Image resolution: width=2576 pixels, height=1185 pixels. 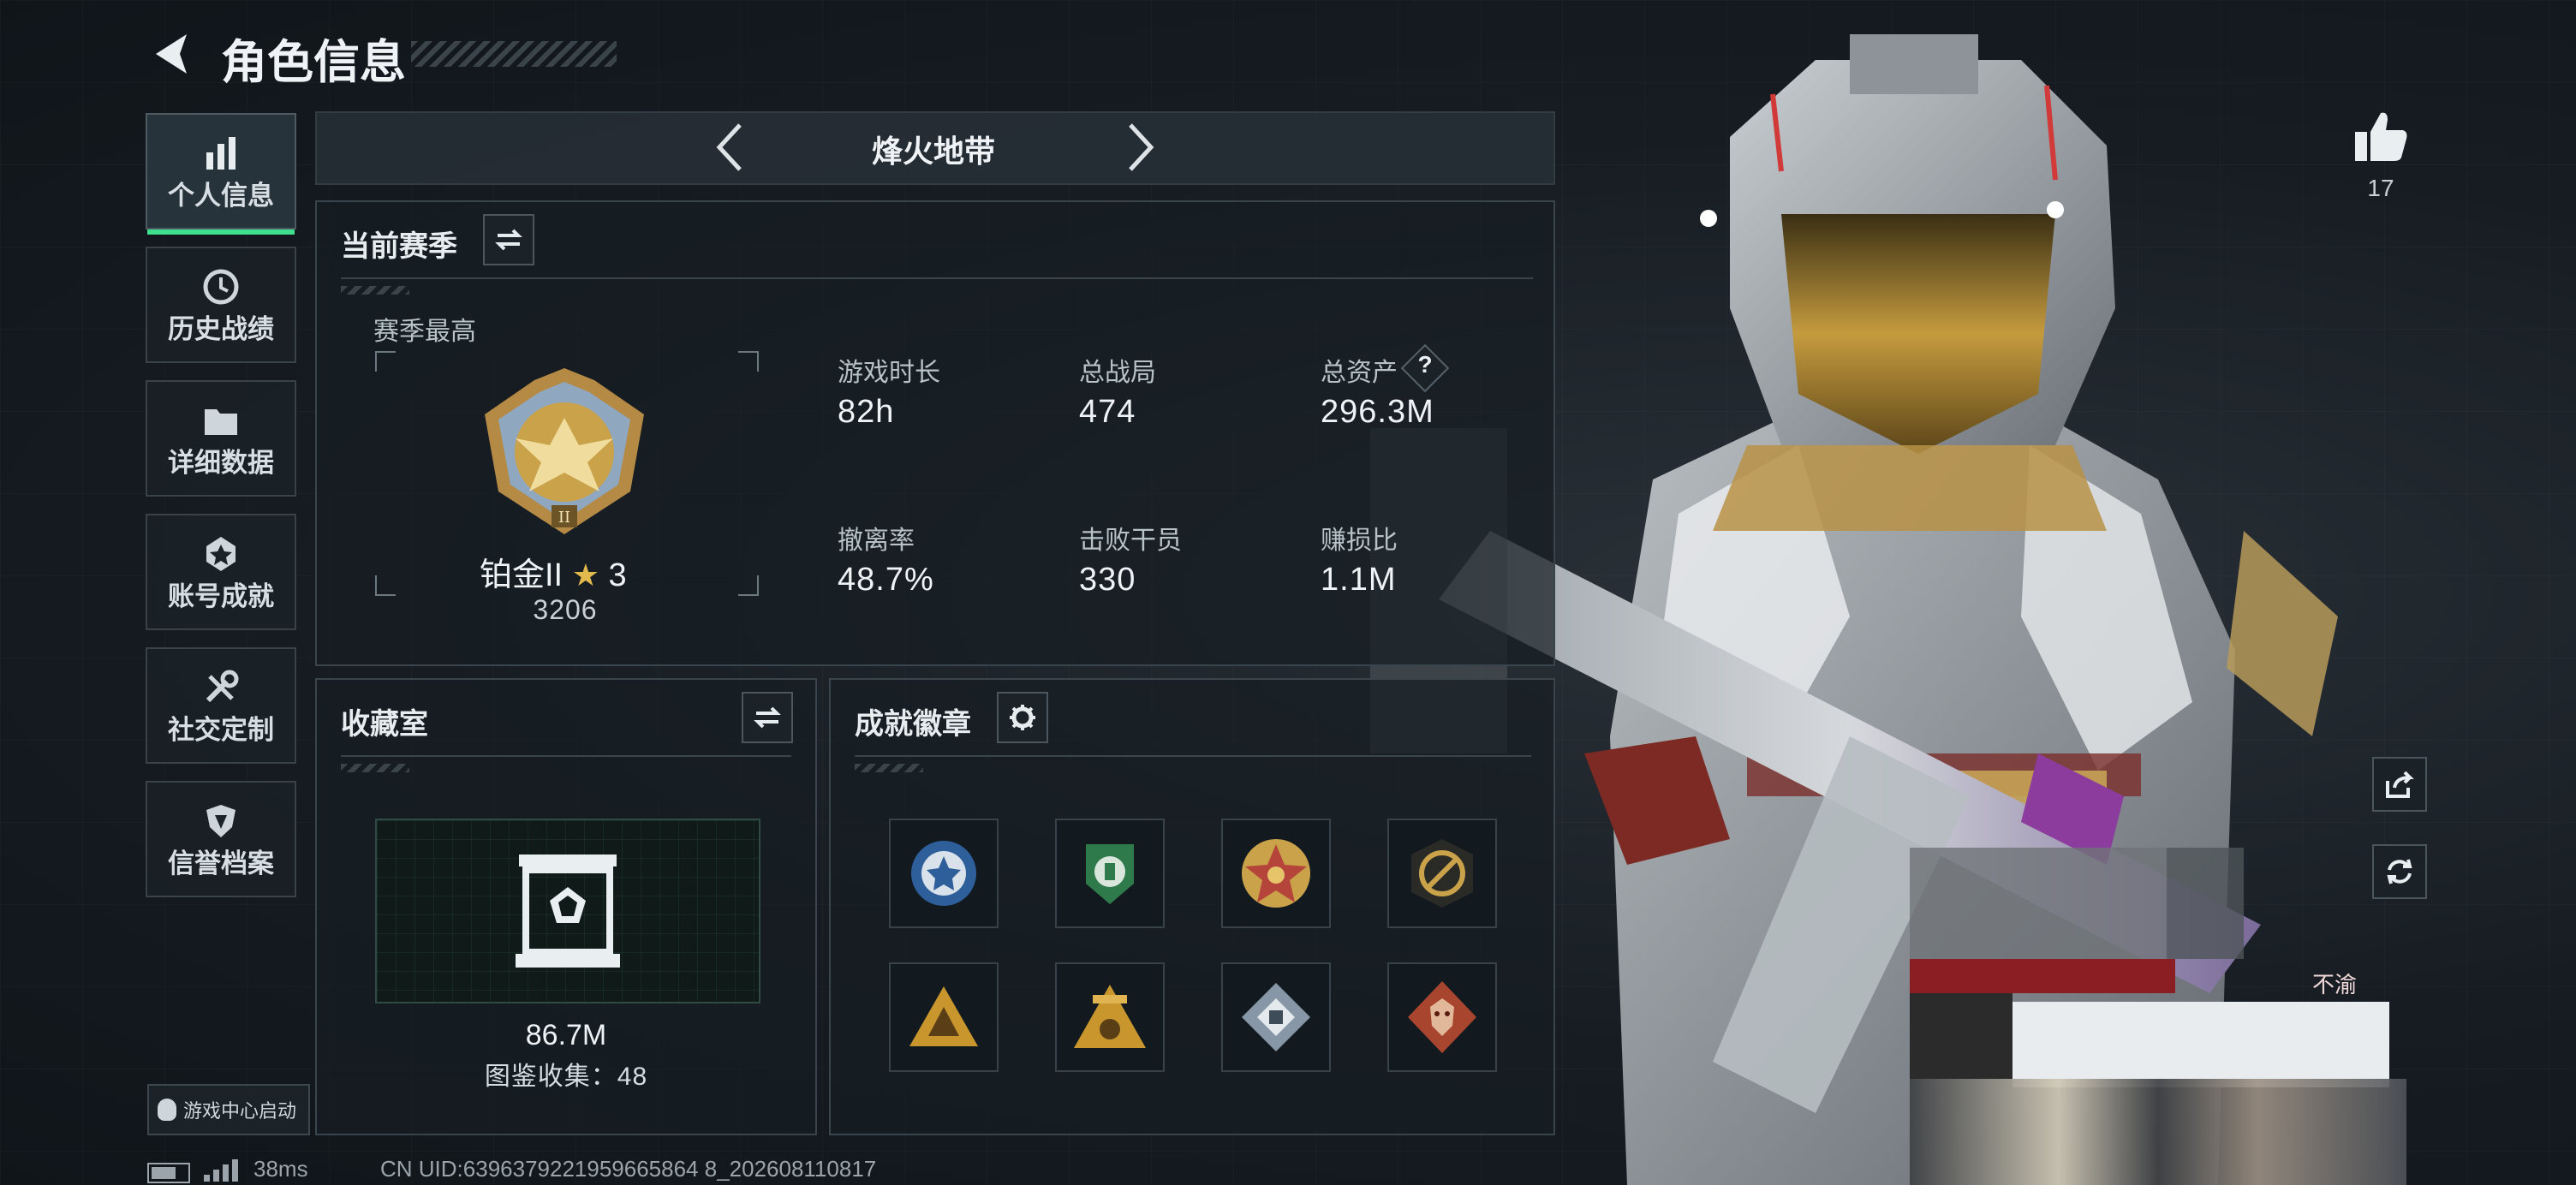 What do you see at coordinates (221, 730) in the screenshot?
I see `sidebar-item-label: 社交定制` at bounding box center [221, 730].